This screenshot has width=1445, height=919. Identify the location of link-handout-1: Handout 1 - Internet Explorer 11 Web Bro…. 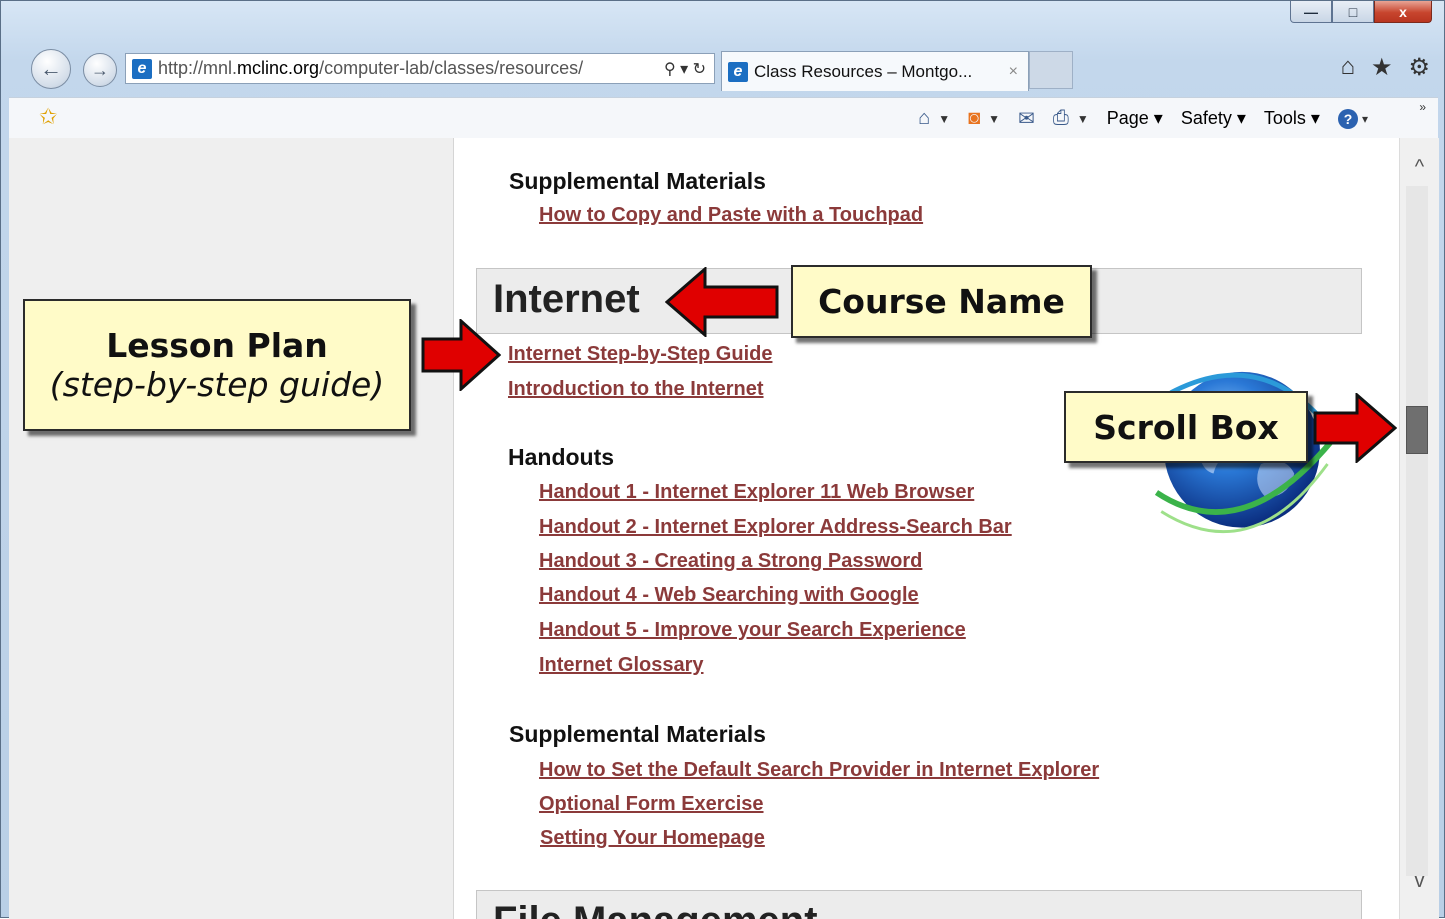
(756, 492).